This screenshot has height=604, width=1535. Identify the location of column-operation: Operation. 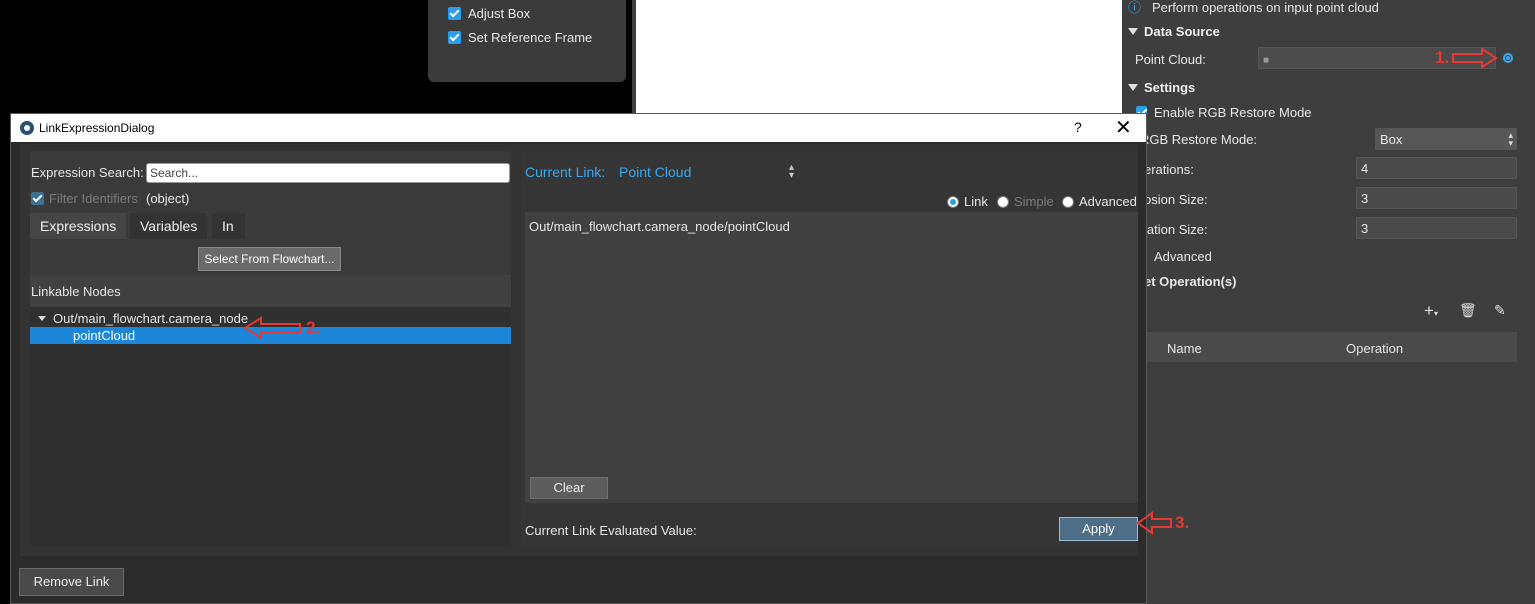
(1374, 348).